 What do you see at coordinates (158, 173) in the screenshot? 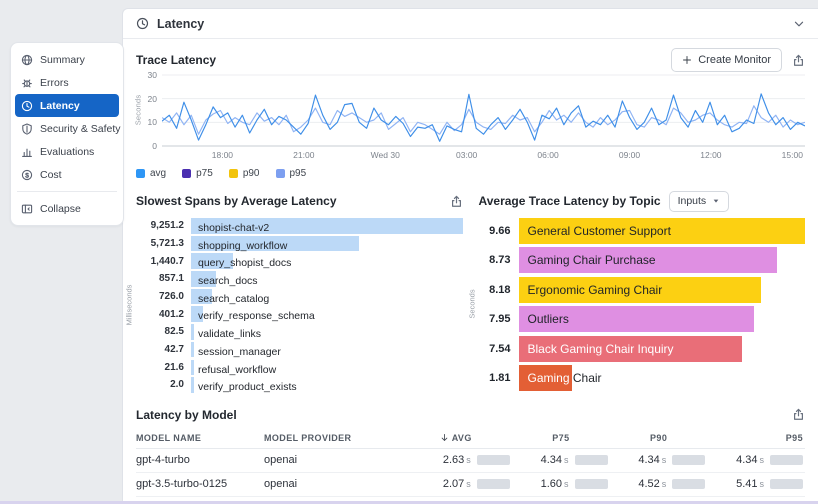
I see `legend-label: avg` at bounding box center [158, 173].